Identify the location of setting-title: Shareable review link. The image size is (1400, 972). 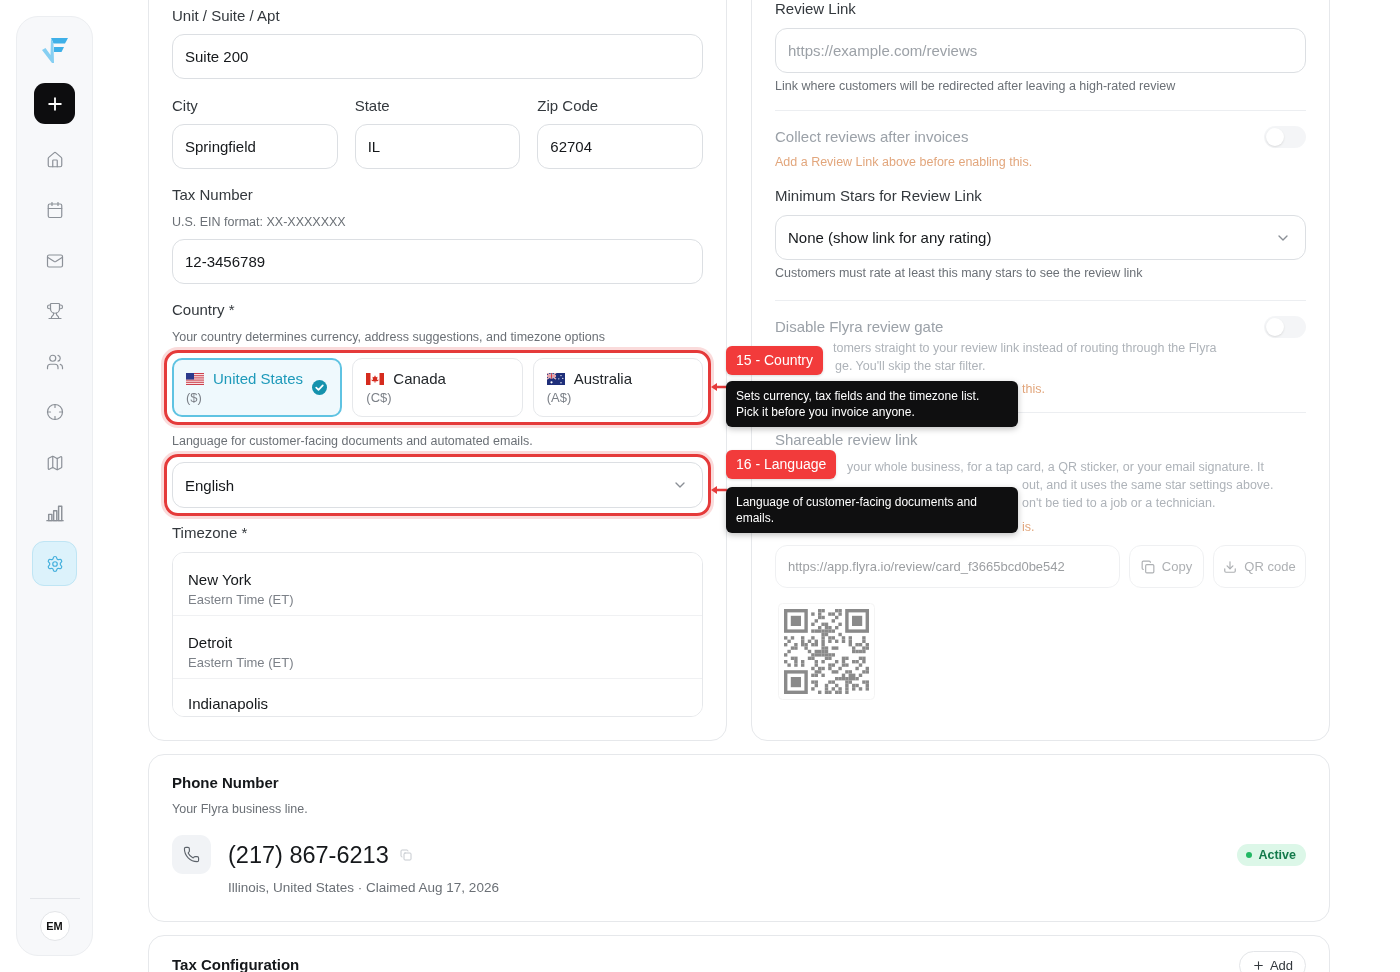
(847, 440).